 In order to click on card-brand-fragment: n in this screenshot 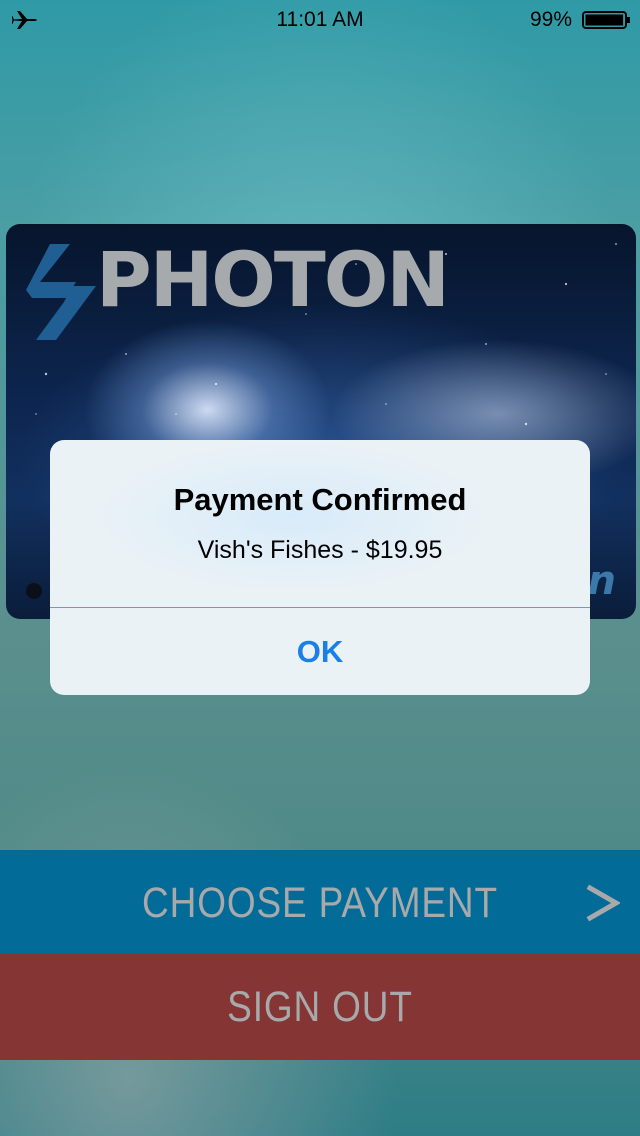, I will do `click(601, 581)`.